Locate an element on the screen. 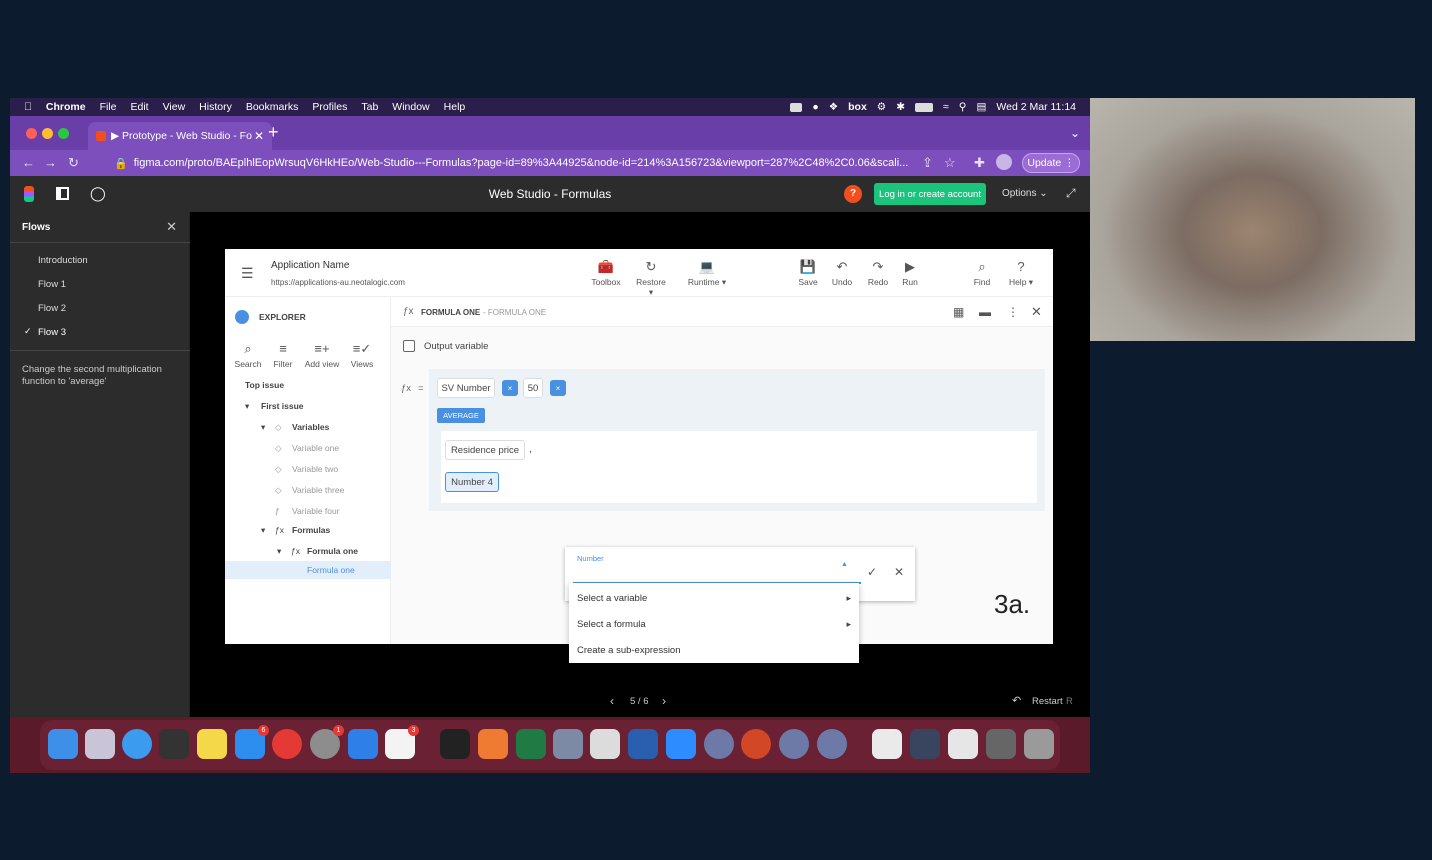 This screenshot has width=1432, height=860. terminal-icon is located at coordinates (455, 744).